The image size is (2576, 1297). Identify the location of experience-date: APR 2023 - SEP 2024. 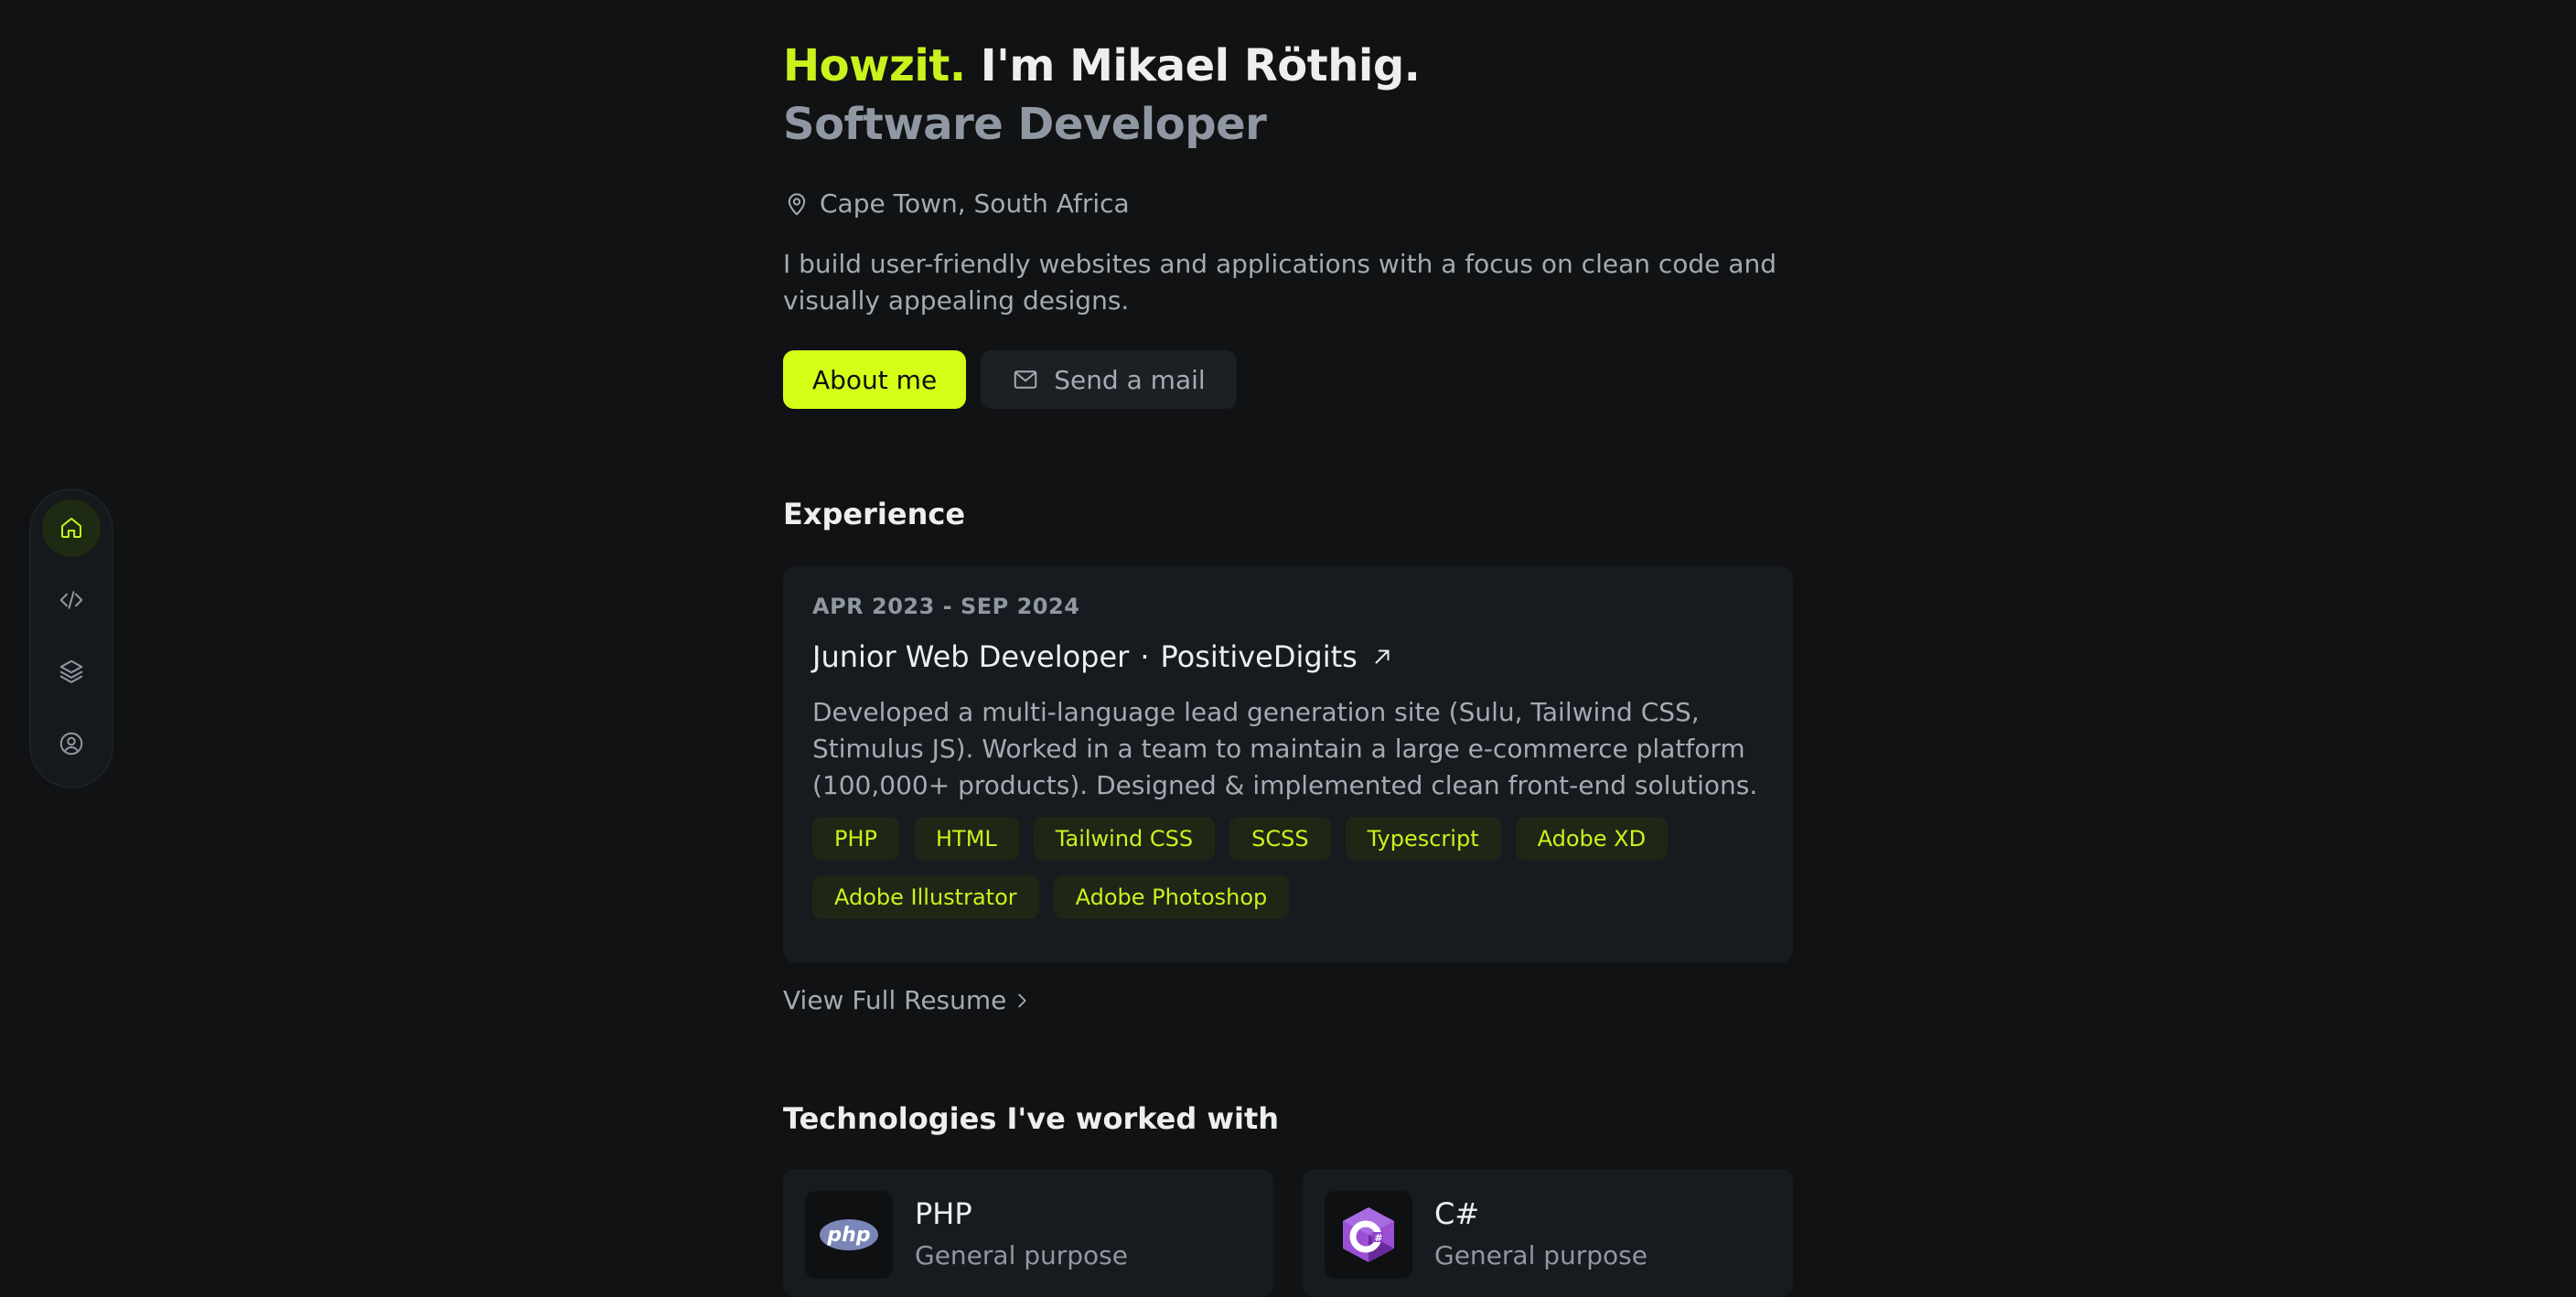
(946, 606).